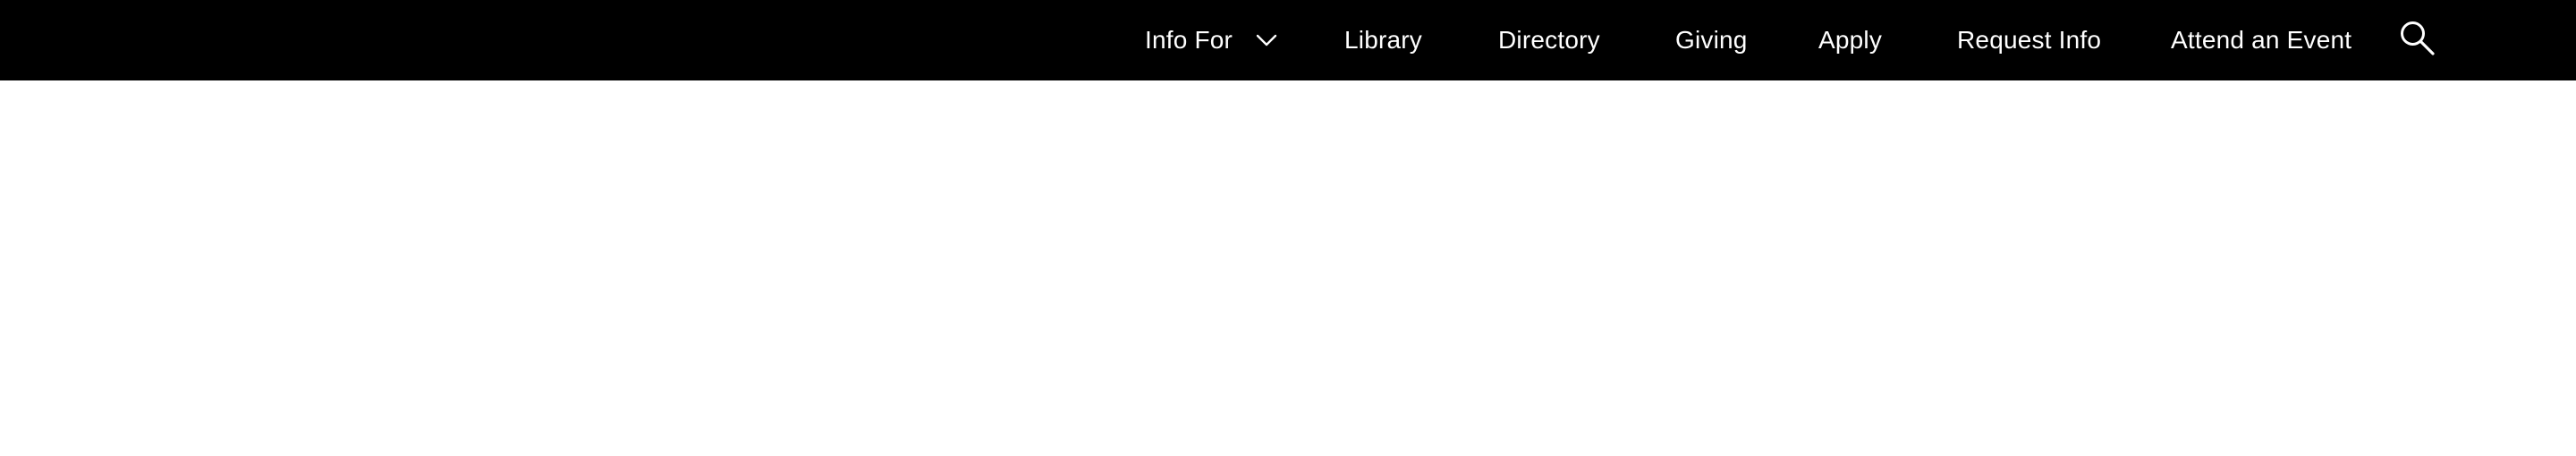 Image resolution: width=2576 pixels, height=456 pixels. I want to click on nav-apply-link: Apply, so click(1850, 40).